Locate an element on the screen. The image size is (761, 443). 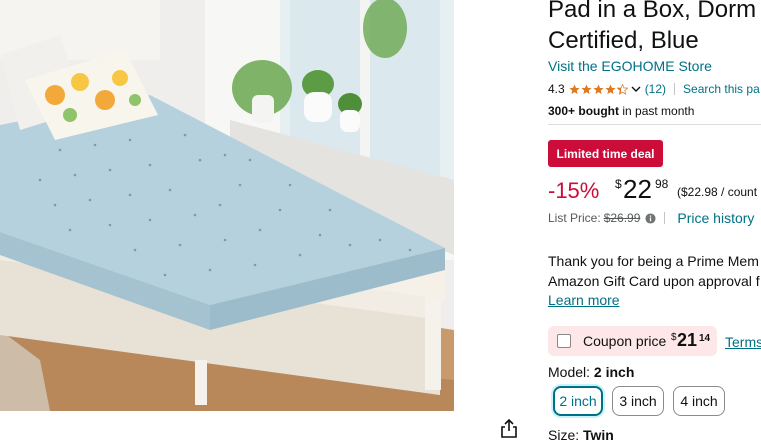
product-title: Pad in a Box, Dorm Certified, Blue is located at coordinates (652, 28).